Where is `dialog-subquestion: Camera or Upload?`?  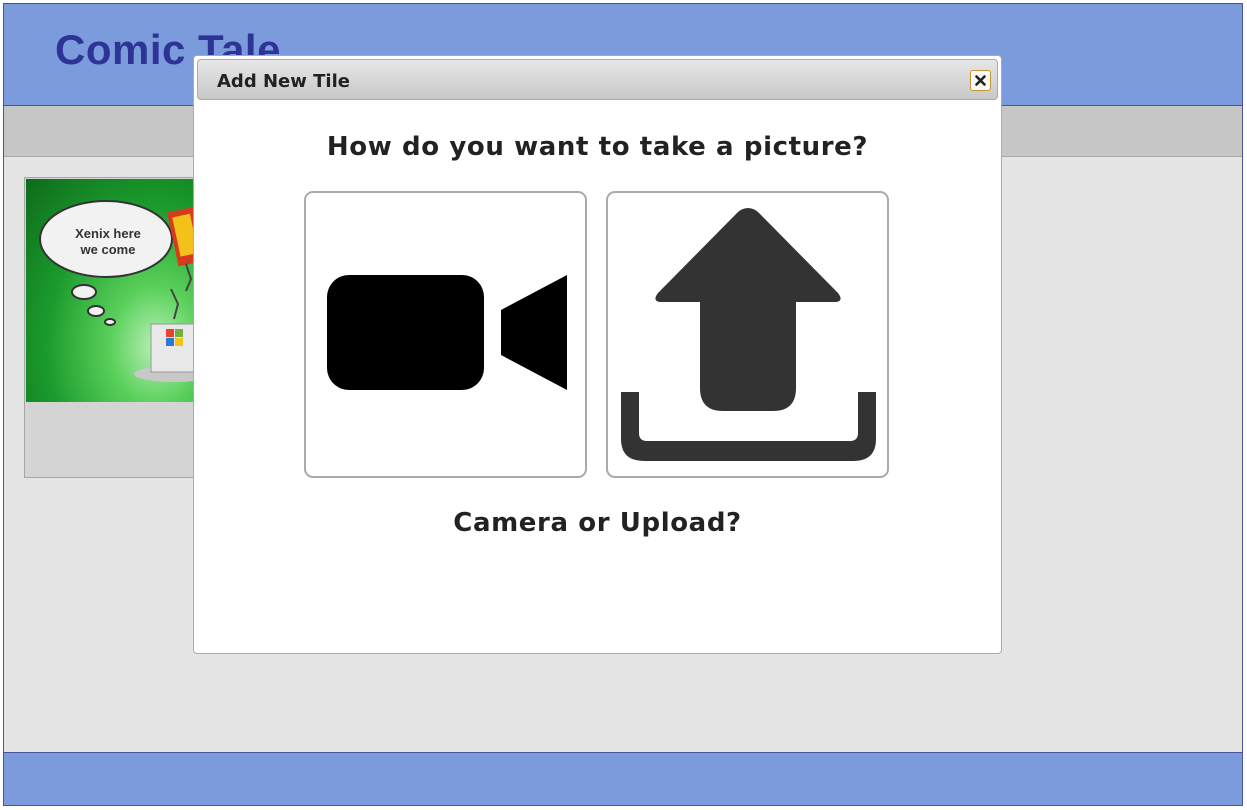
dialog-subquestion: Camera or Upload? is located at coordinates (597, 523).